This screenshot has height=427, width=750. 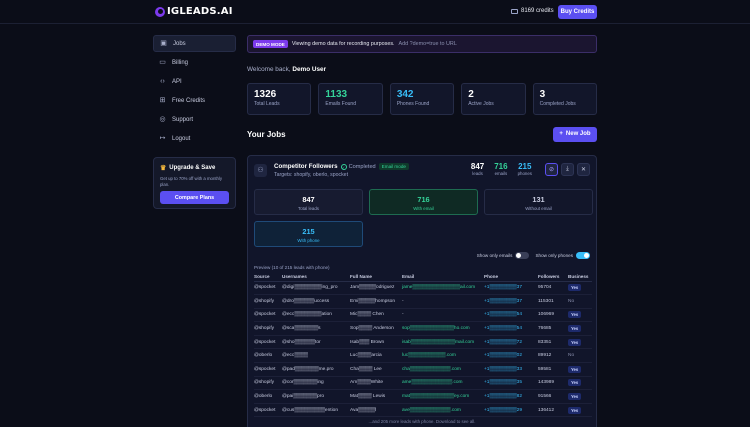 What do you see at coordinates (376, 410) in the screenshot?
I see `name-cell: Ava▒▒▒▒▒l` at bounding box center [376, 410].